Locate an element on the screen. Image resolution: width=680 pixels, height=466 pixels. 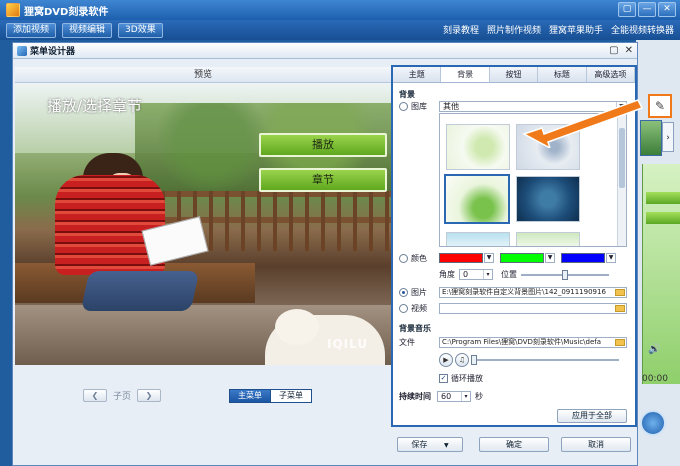
file-row: 文件 is located at coordinates (407, 342).